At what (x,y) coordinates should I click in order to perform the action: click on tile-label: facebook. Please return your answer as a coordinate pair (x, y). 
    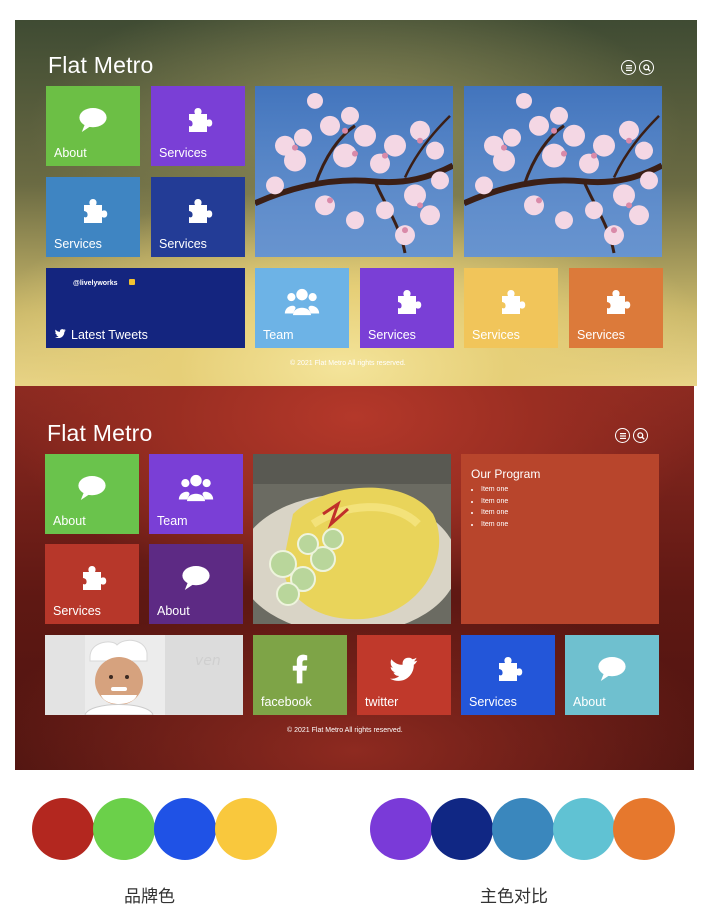
    Looking at the image, I should click on (286, 702).